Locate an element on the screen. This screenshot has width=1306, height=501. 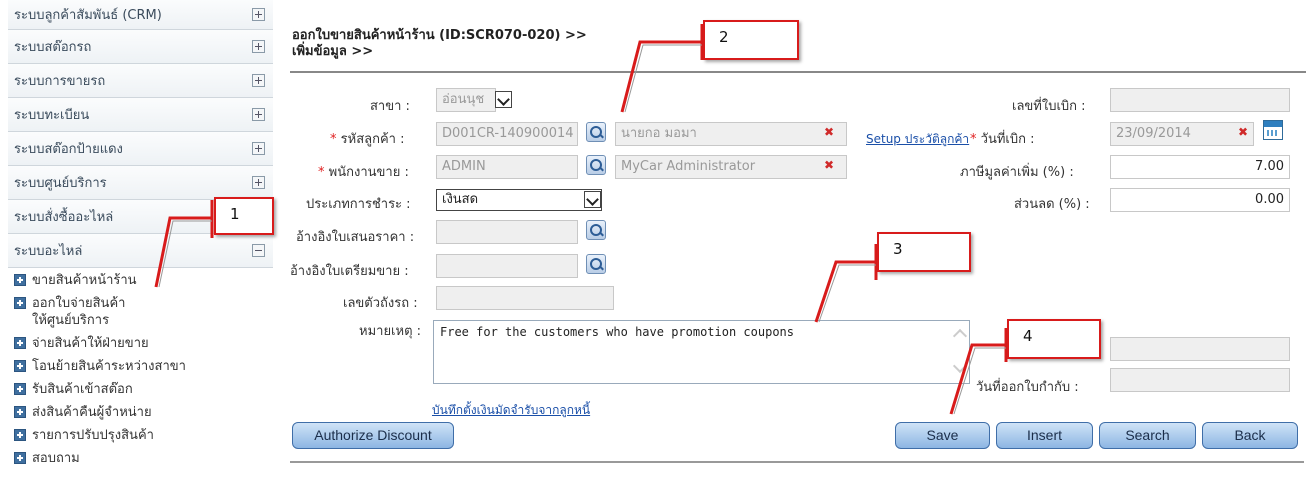
submenu-item-label: สอบถาม is located at coordinates (56, 458).